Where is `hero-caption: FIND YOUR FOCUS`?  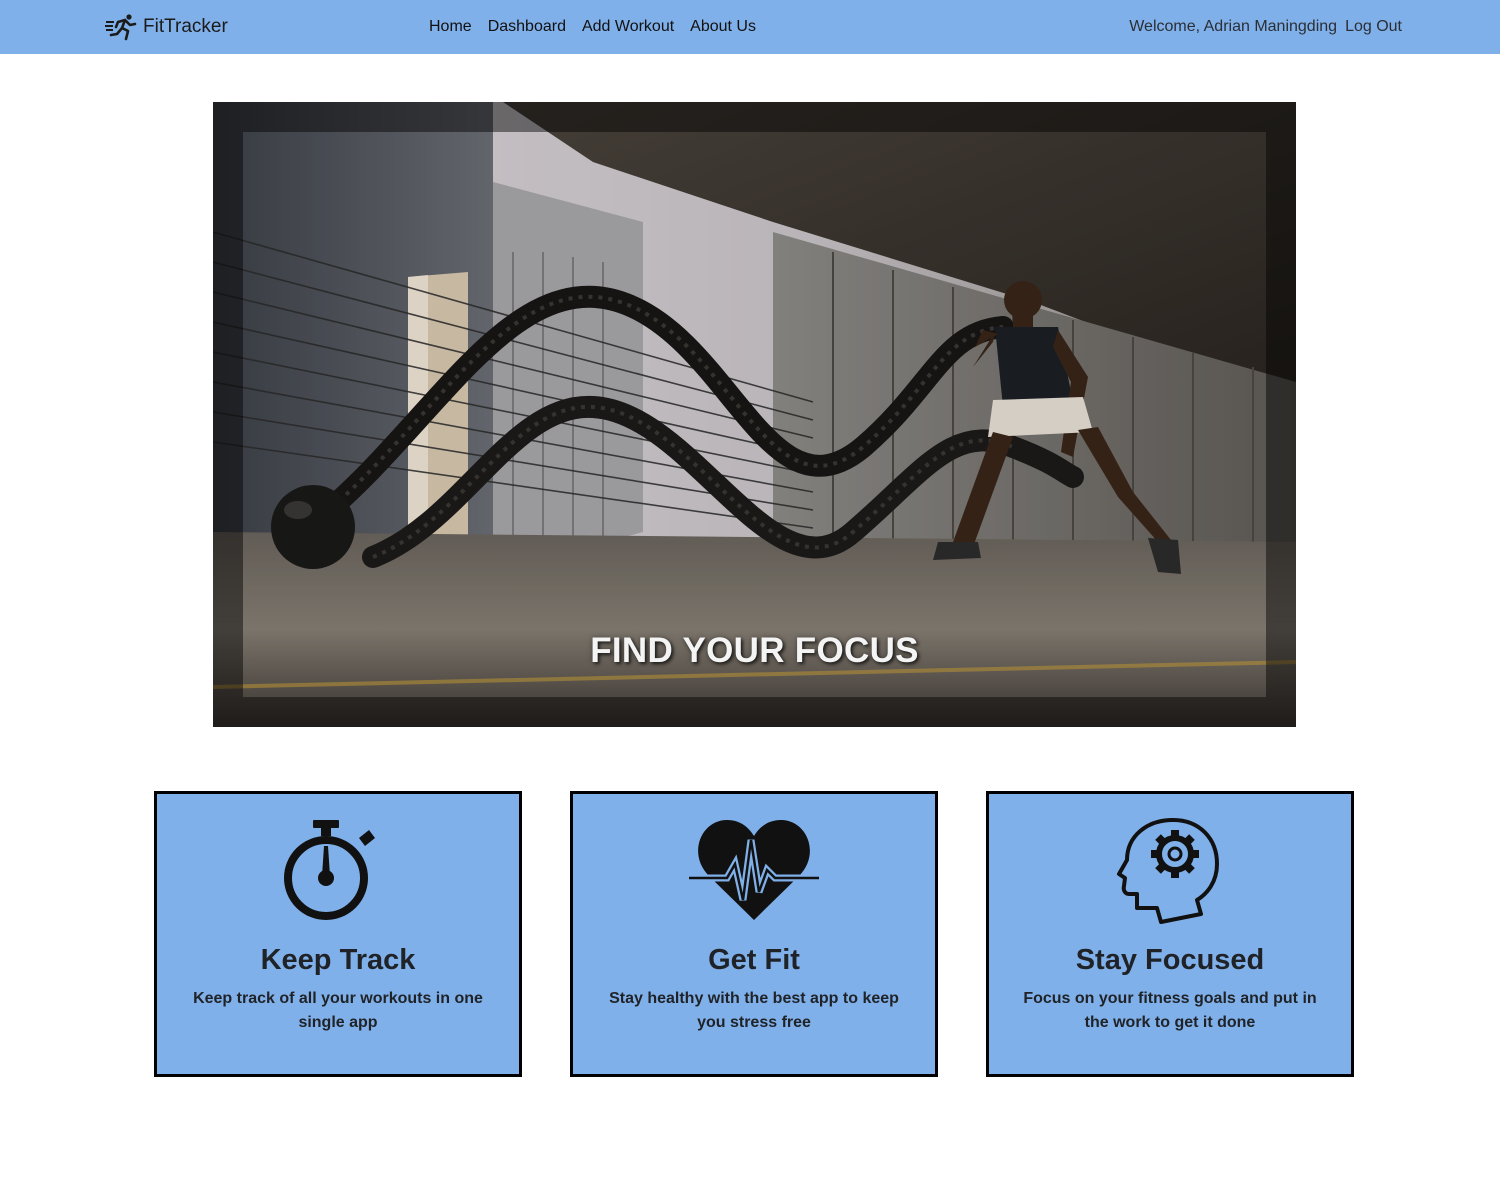
hero-caption: FIND YOUR FOCUS is located at coordinates (754, 650).